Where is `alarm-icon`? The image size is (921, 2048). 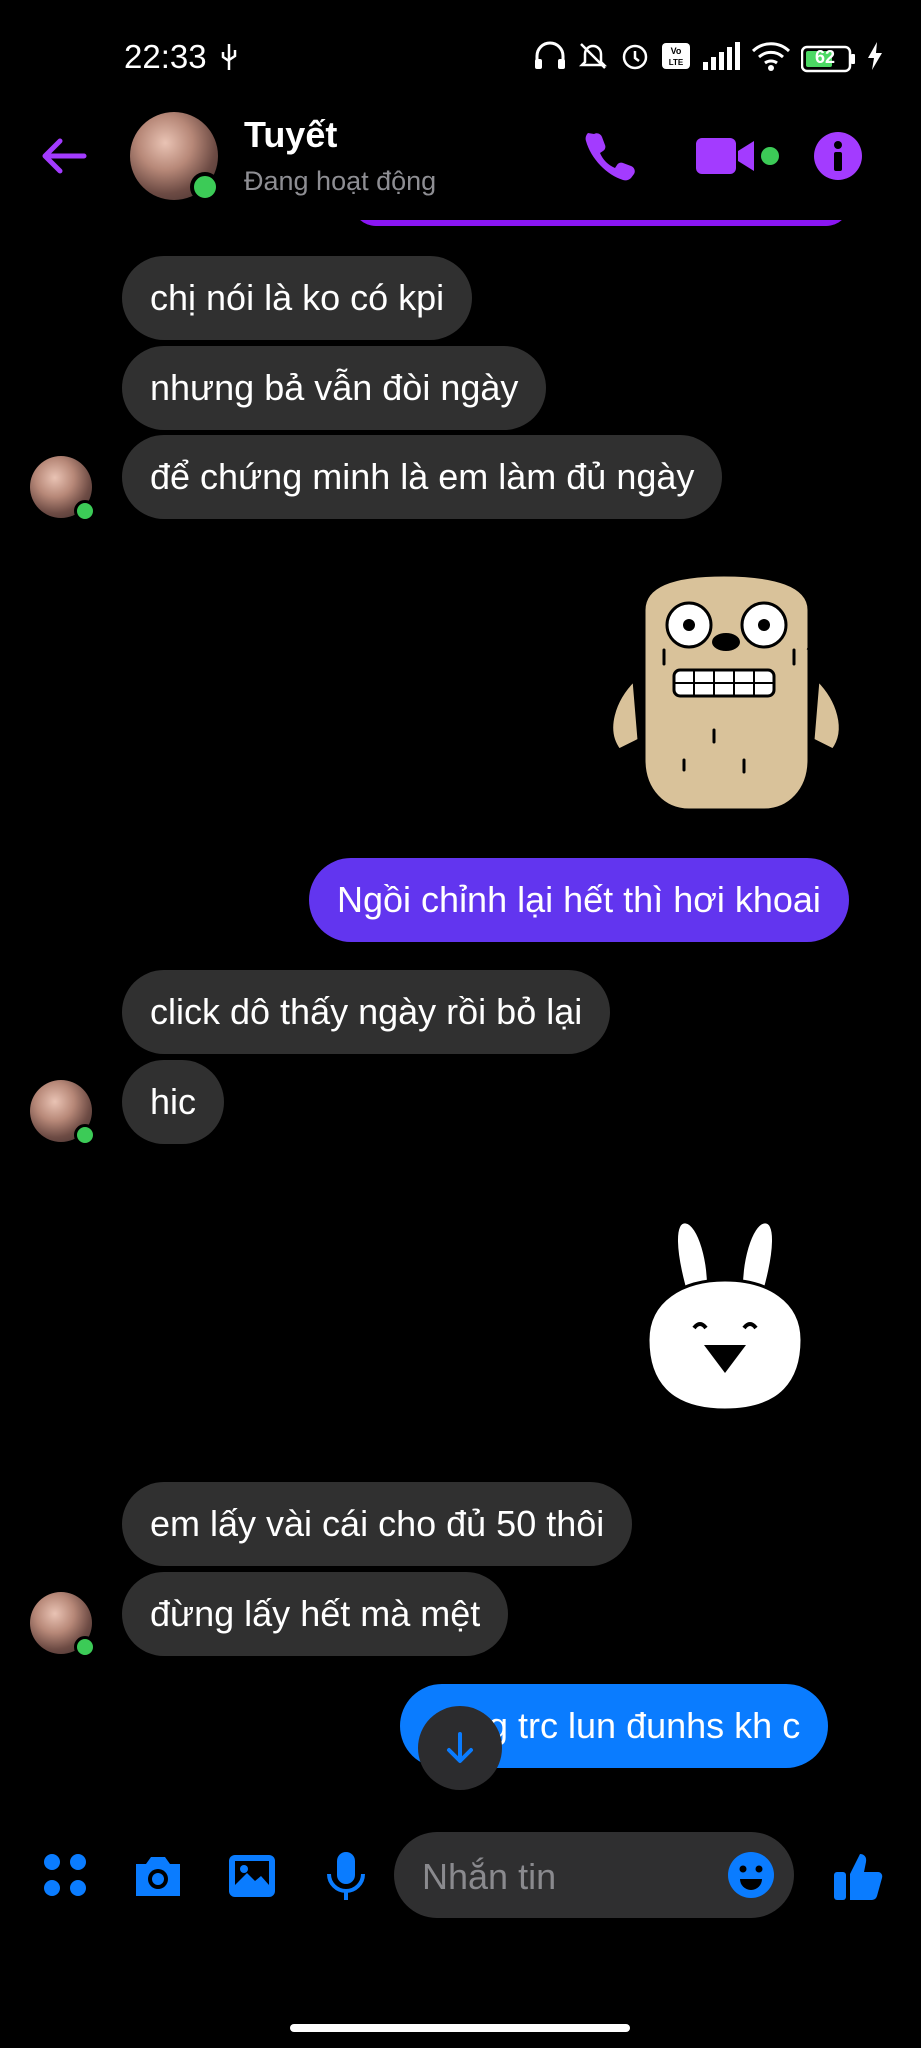
alarm-icon is located at coordinates (635, 58).